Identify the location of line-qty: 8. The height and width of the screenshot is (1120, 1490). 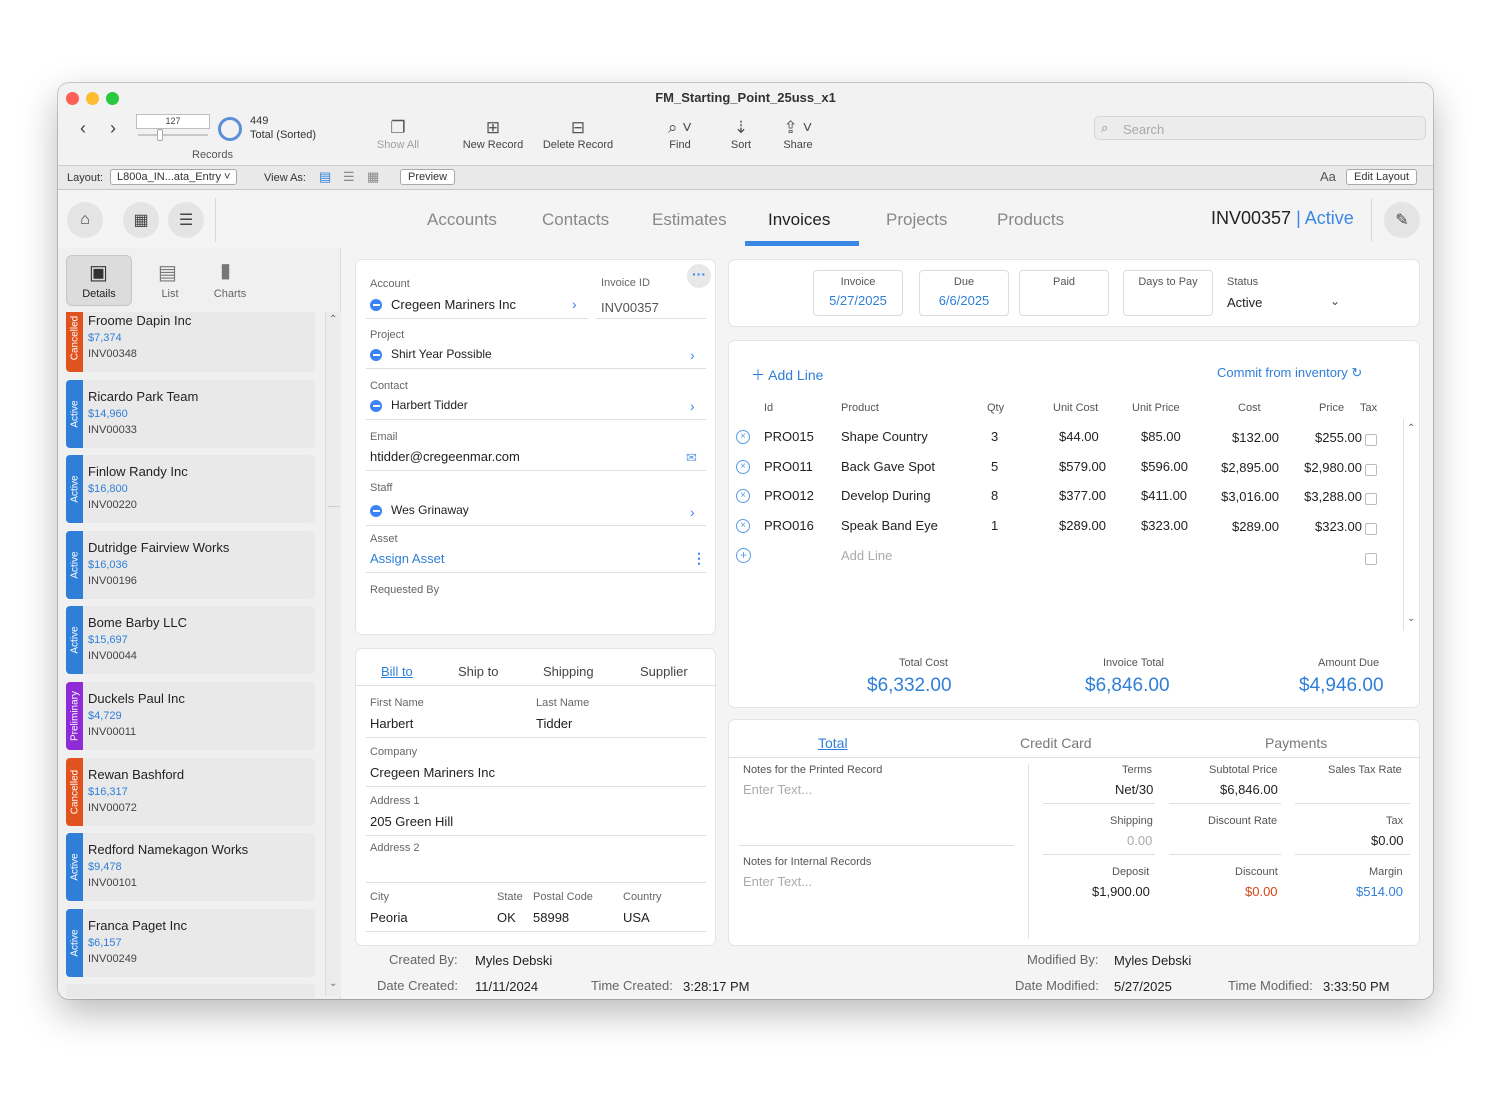
(994, 495).